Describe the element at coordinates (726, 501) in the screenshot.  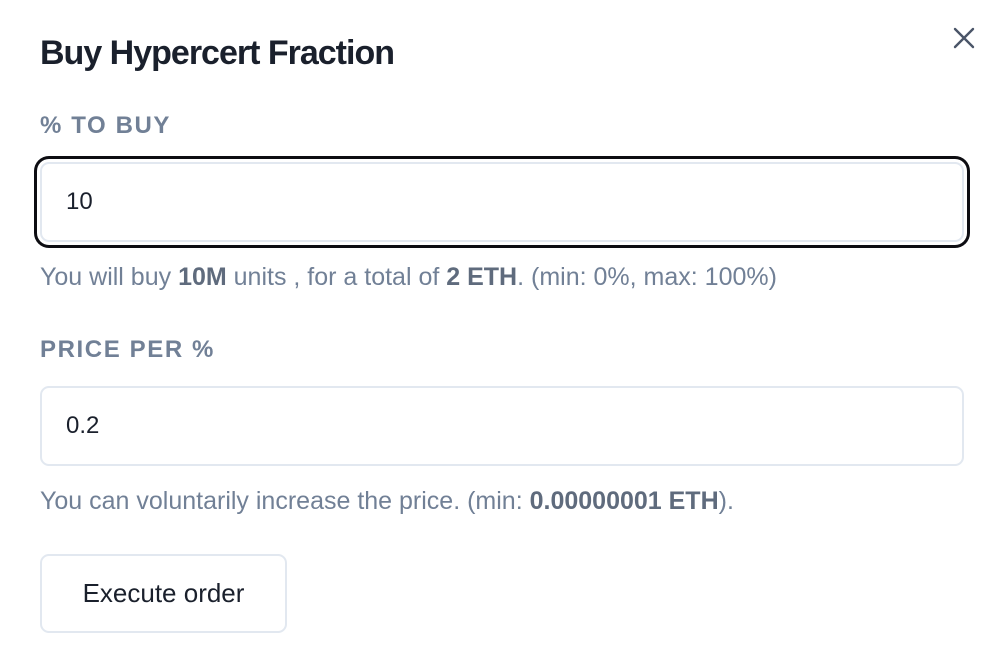
I see `price-helper-suffix: ).` at that location.